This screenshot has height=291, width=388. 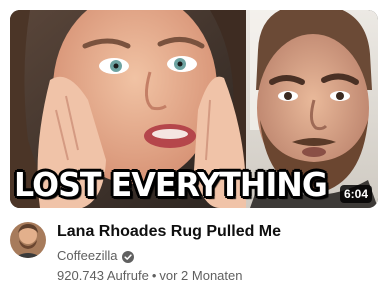 I want to click on video-title: Lana Rhoades Rug Pulled Me, so click(x=217, y=232).